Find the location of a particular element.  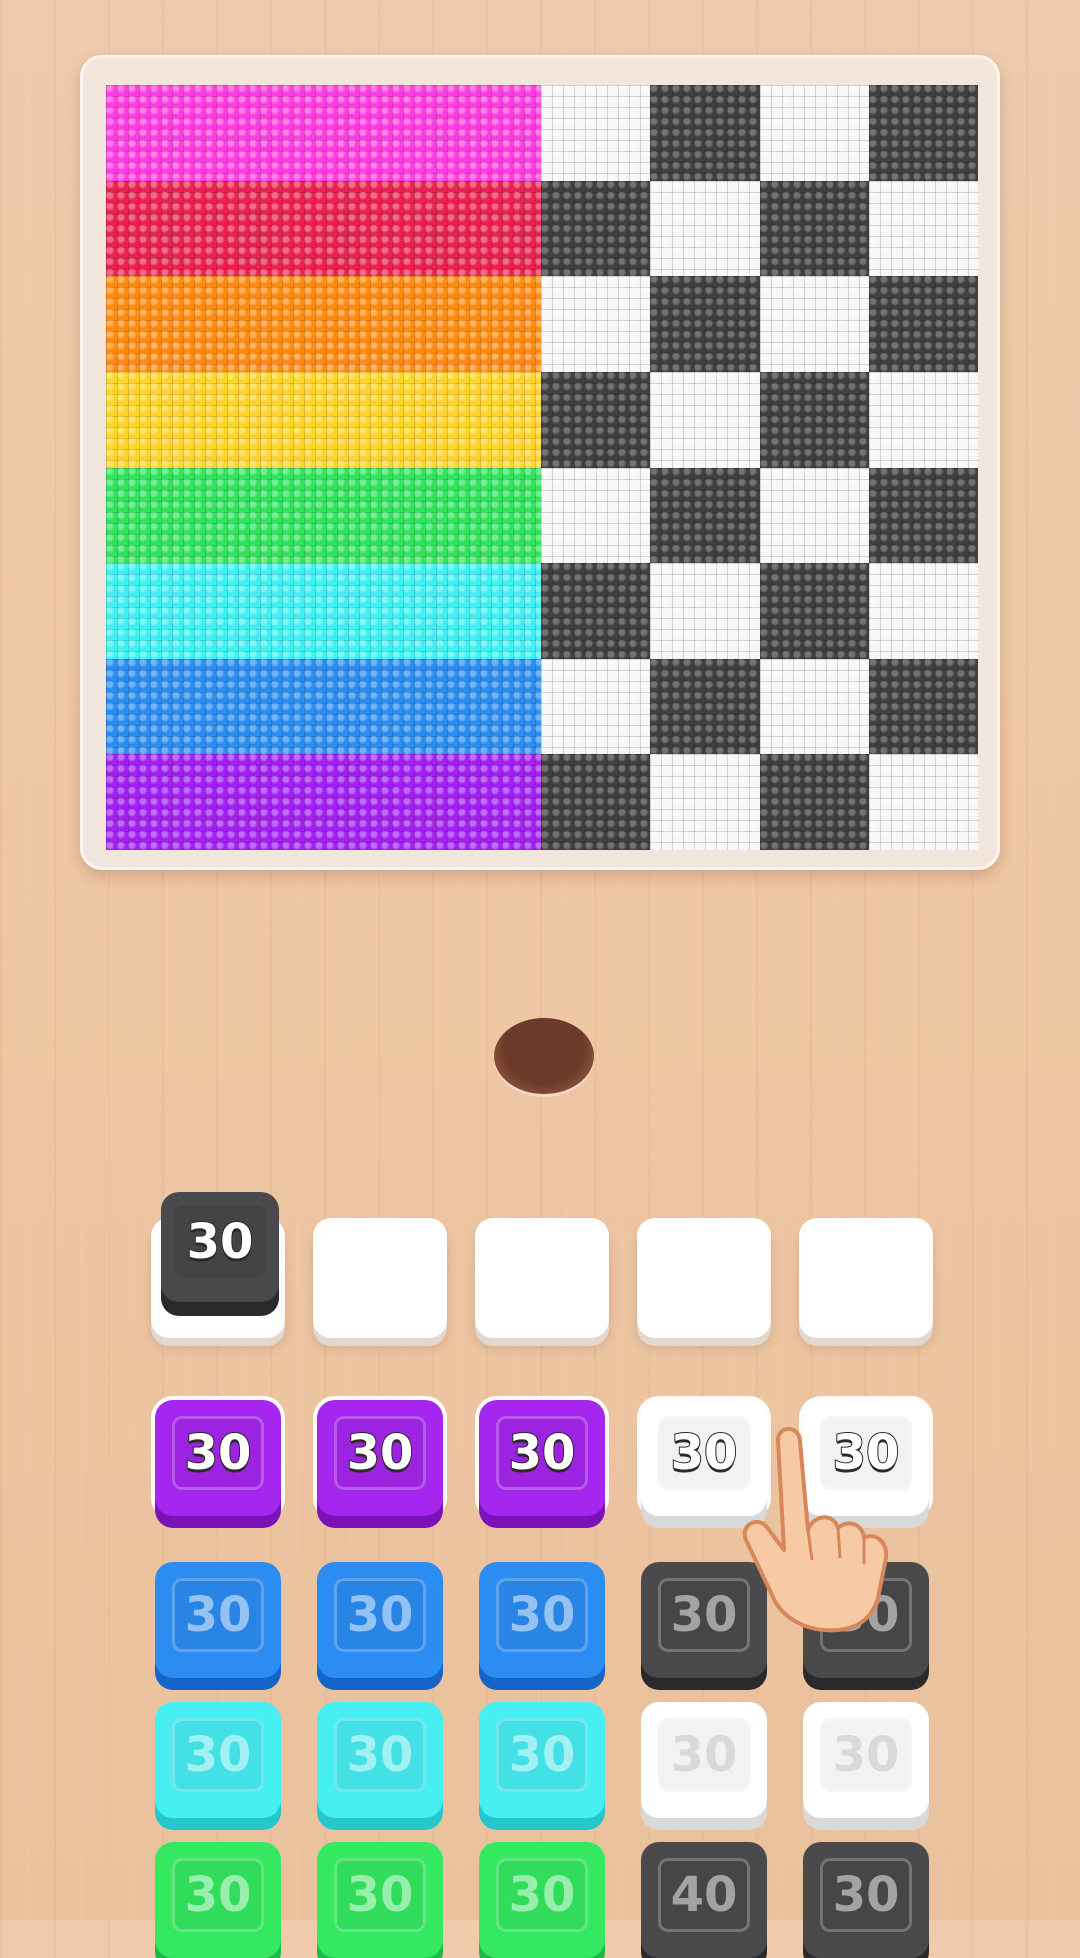

tile-r4-c4: 40 is located at coordinates (704, 1900).